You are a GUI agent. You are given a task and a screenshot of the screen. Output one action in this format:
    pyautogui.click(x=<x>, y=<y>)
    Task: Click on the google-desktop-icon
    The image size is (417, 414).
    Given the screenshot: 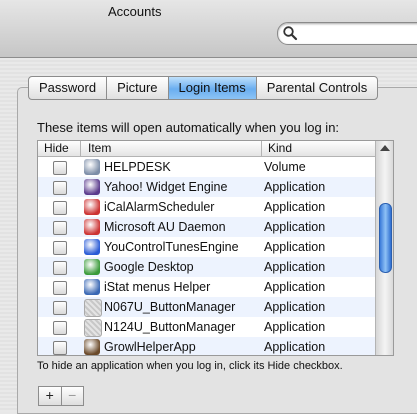 What is the action you would take?
    pyautogui.click(x=92, y=267)
    